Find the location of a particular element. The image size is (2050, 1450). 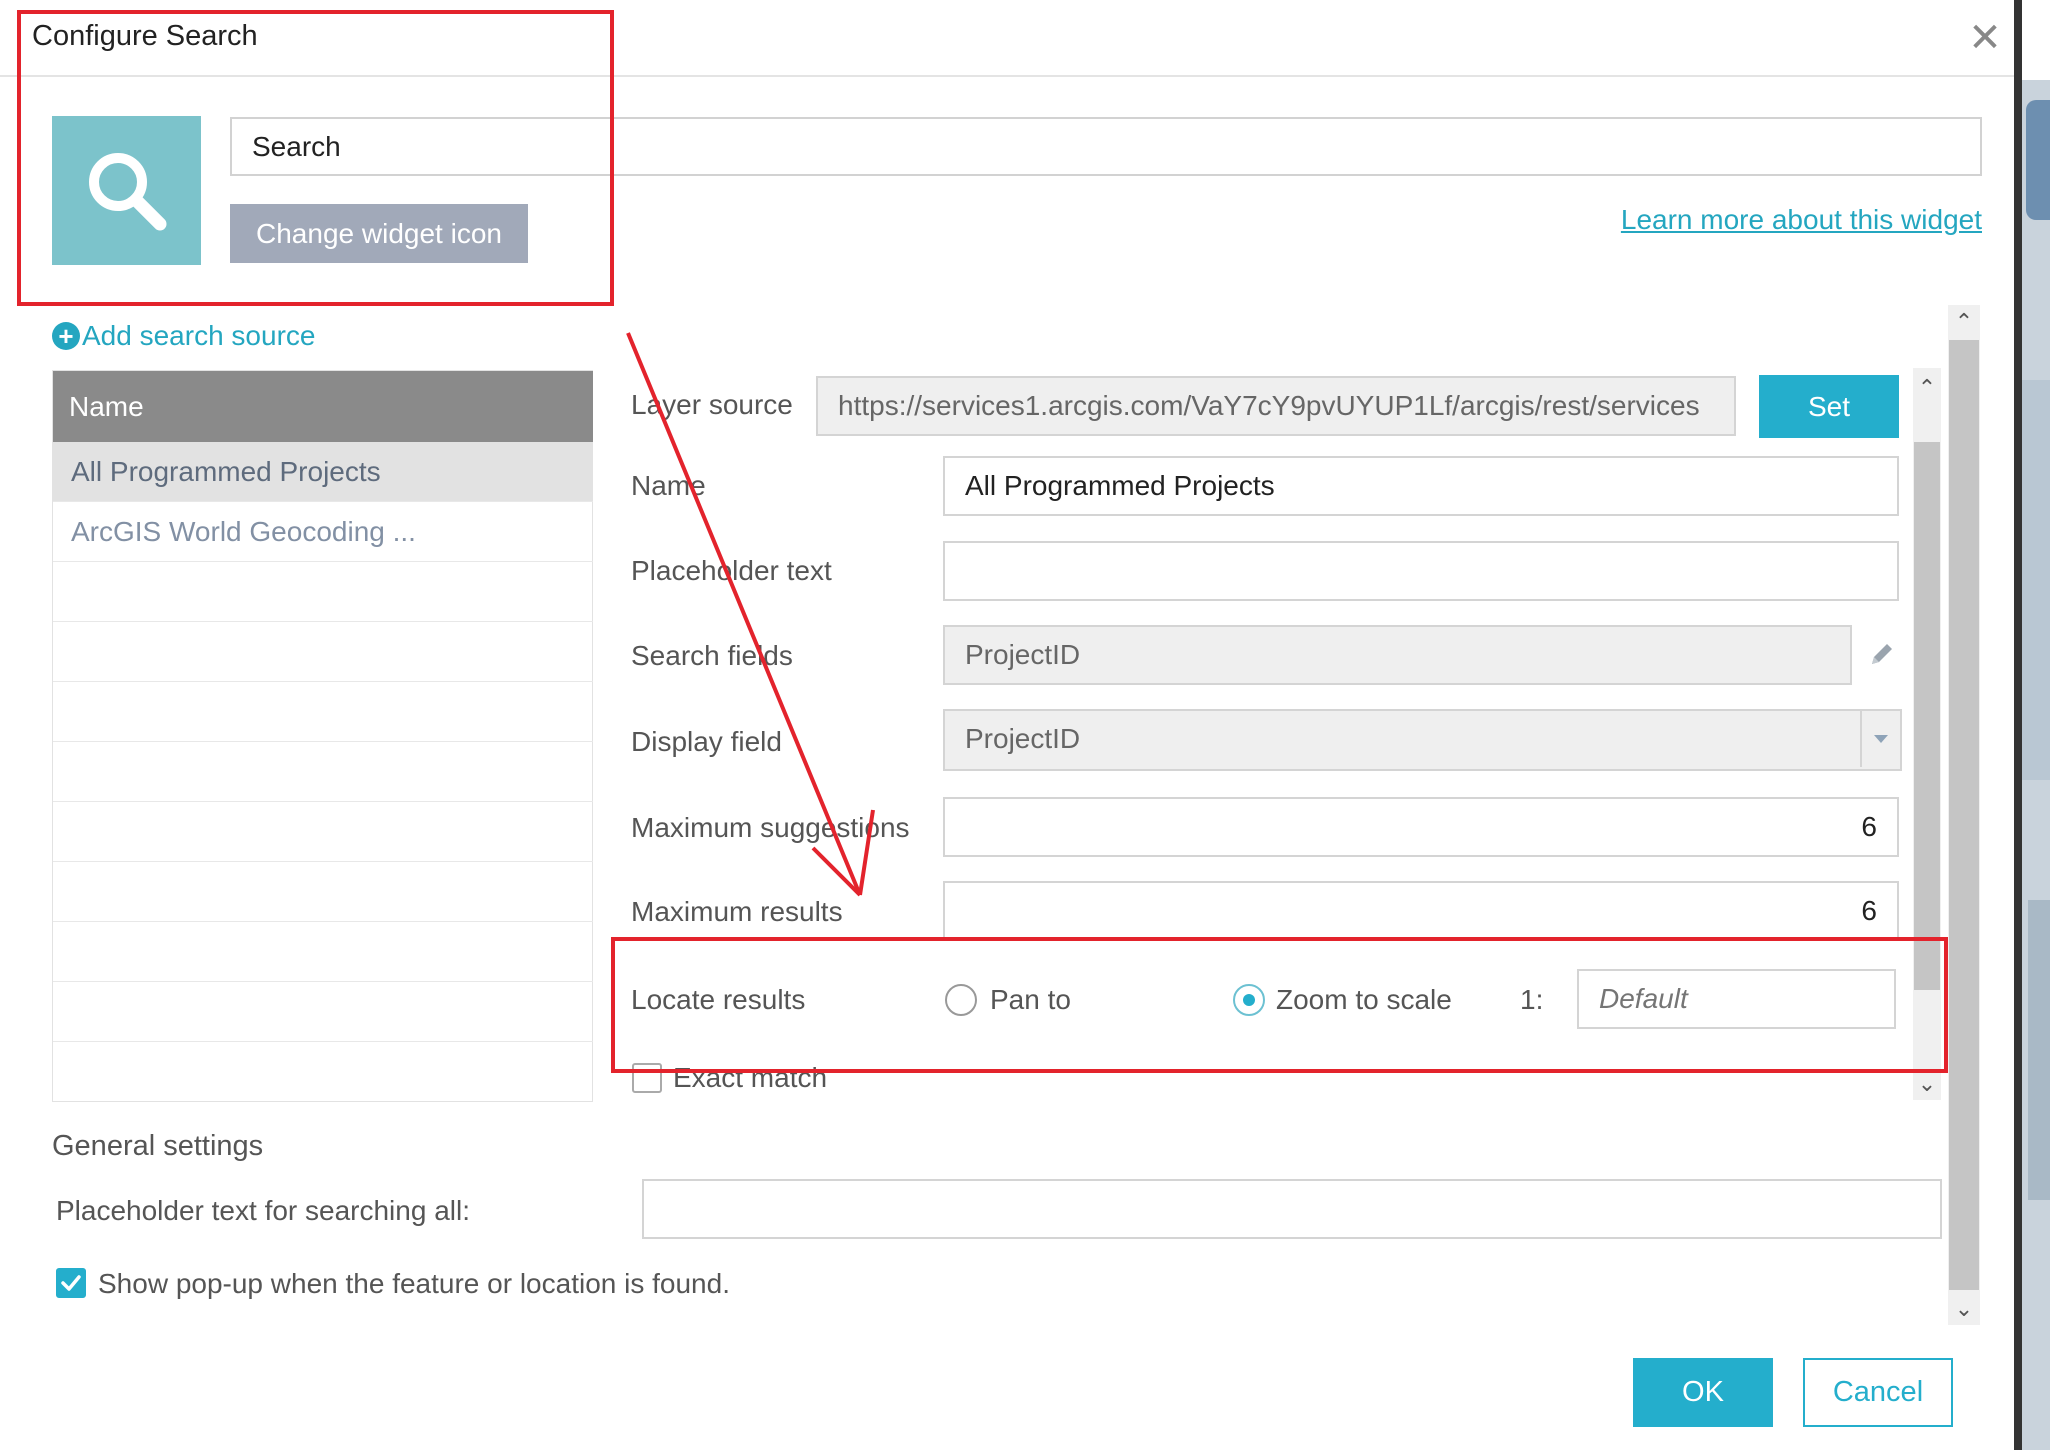

plus-circle-icon: + is located at coordinates (66, 336).